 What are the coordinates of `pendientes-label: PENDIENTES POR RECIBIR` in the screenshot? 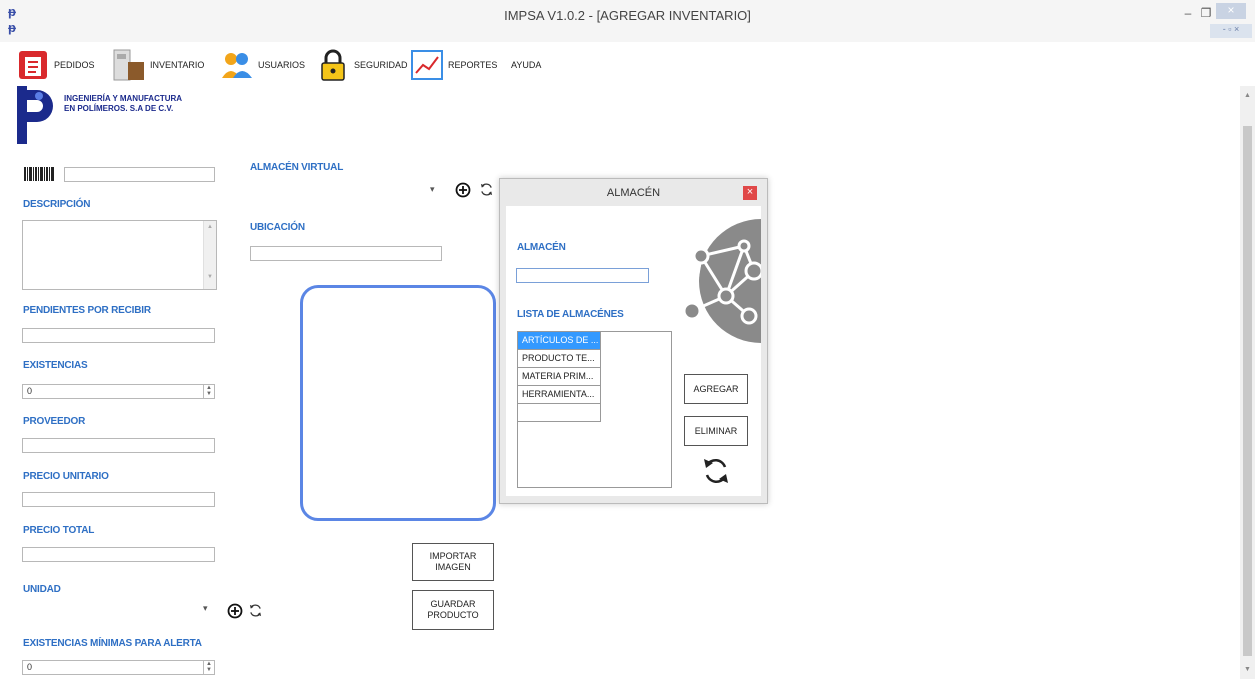 It's located at (87, 310).